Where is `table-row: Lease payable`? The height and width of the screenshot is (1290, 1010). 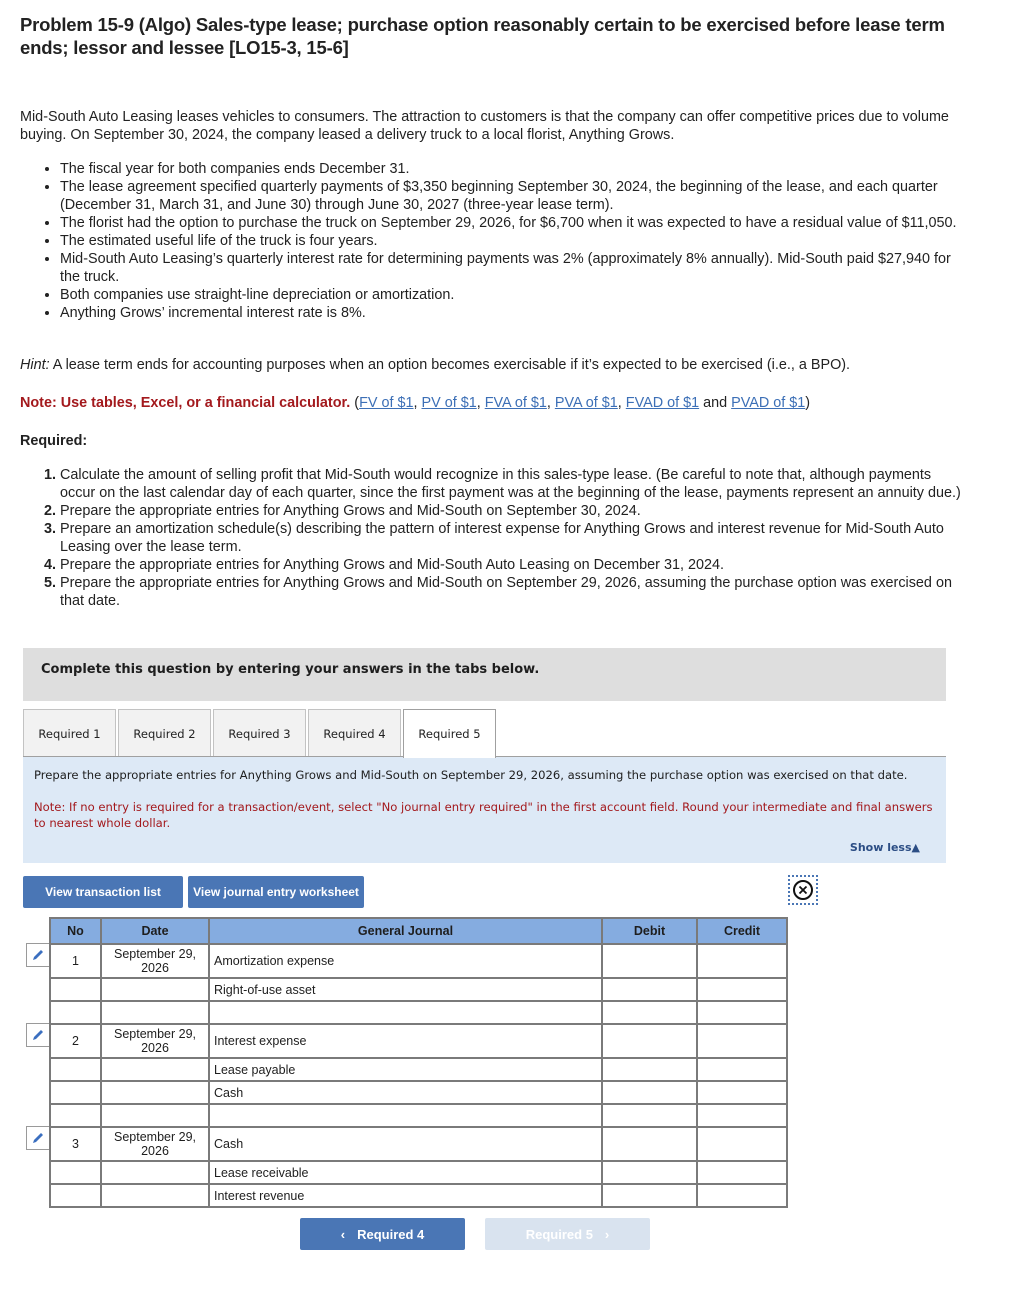 table-row: Lease payable is located at coordinates (418, 1069).